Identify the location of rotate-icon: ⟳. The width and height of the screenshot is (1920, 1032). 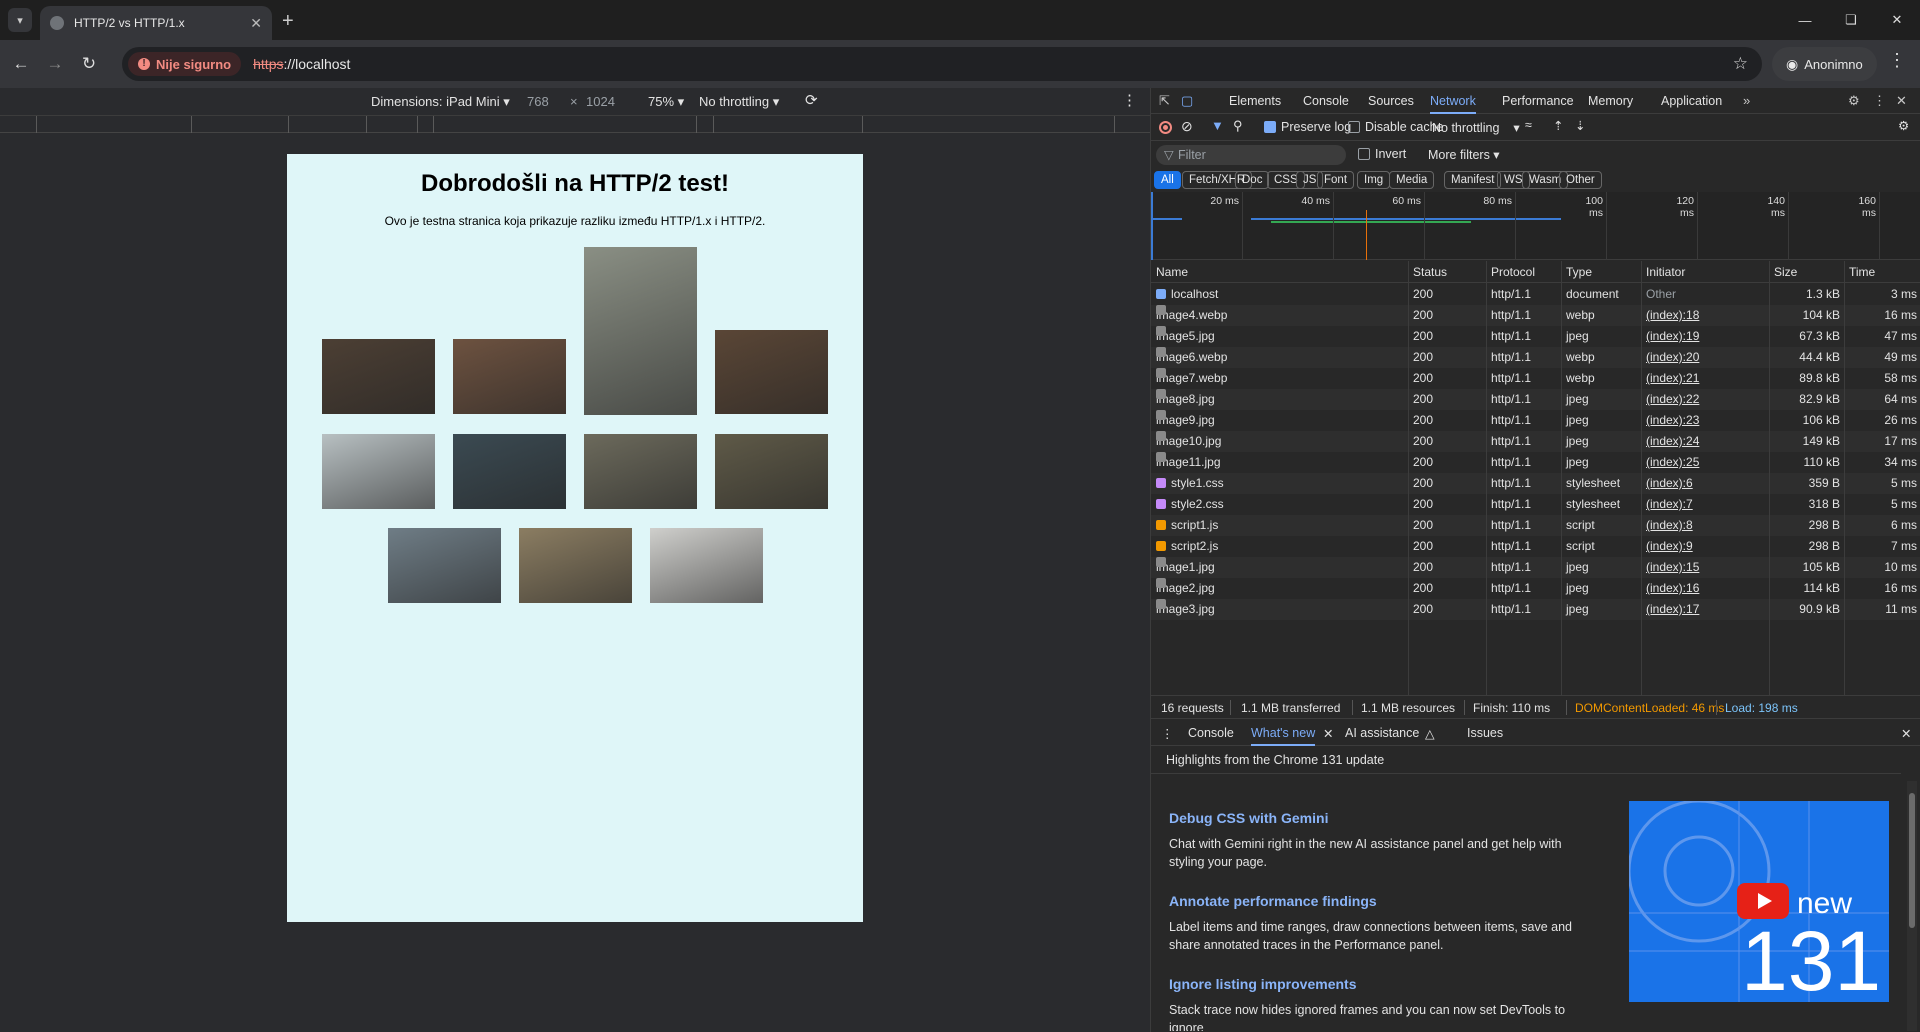
(811, 100).